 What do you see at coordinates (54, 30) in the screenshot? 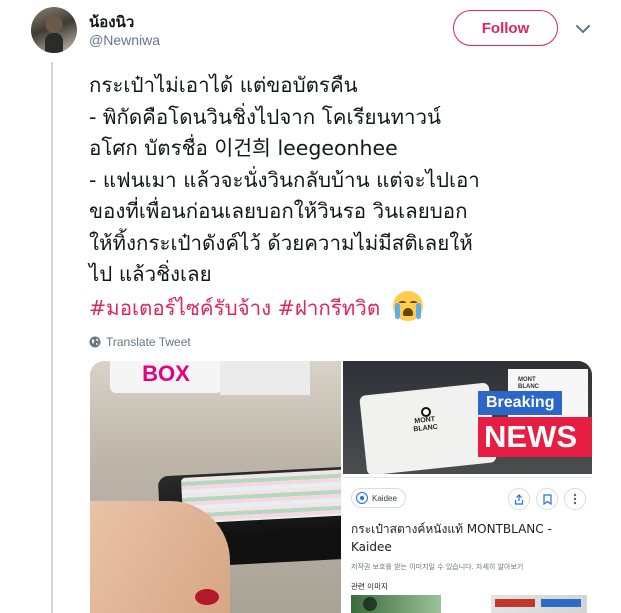
I see `avatar` at bounding box center [54, 30].